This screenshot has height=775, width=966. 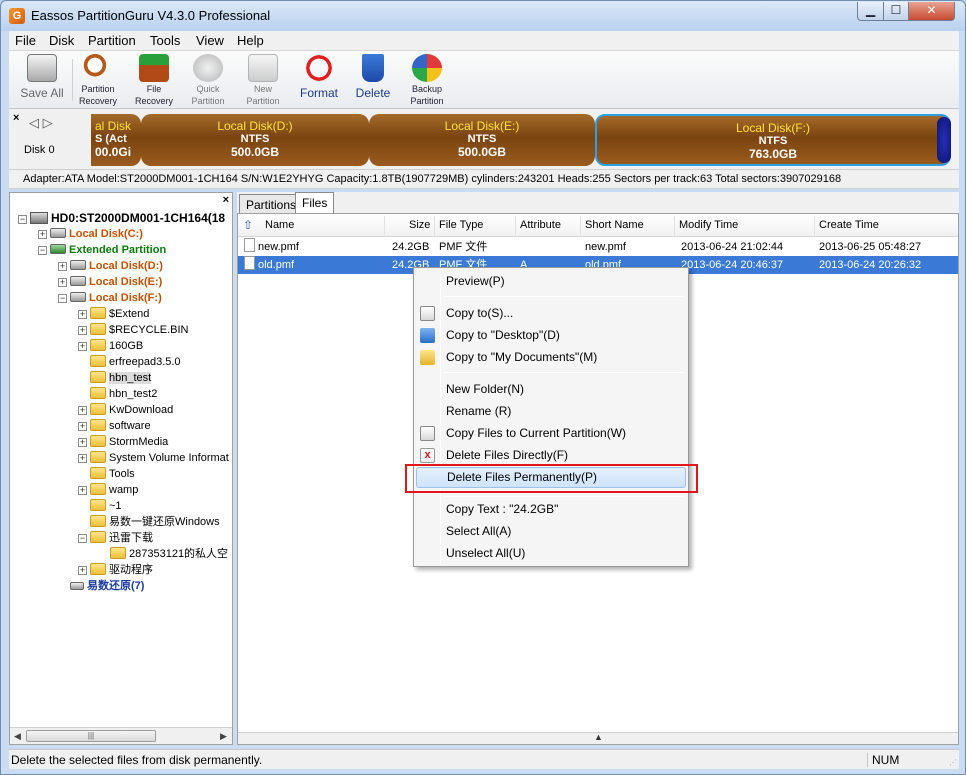 I want to click on resize-grip-icon: ⋰, so click(x=953, y=762).